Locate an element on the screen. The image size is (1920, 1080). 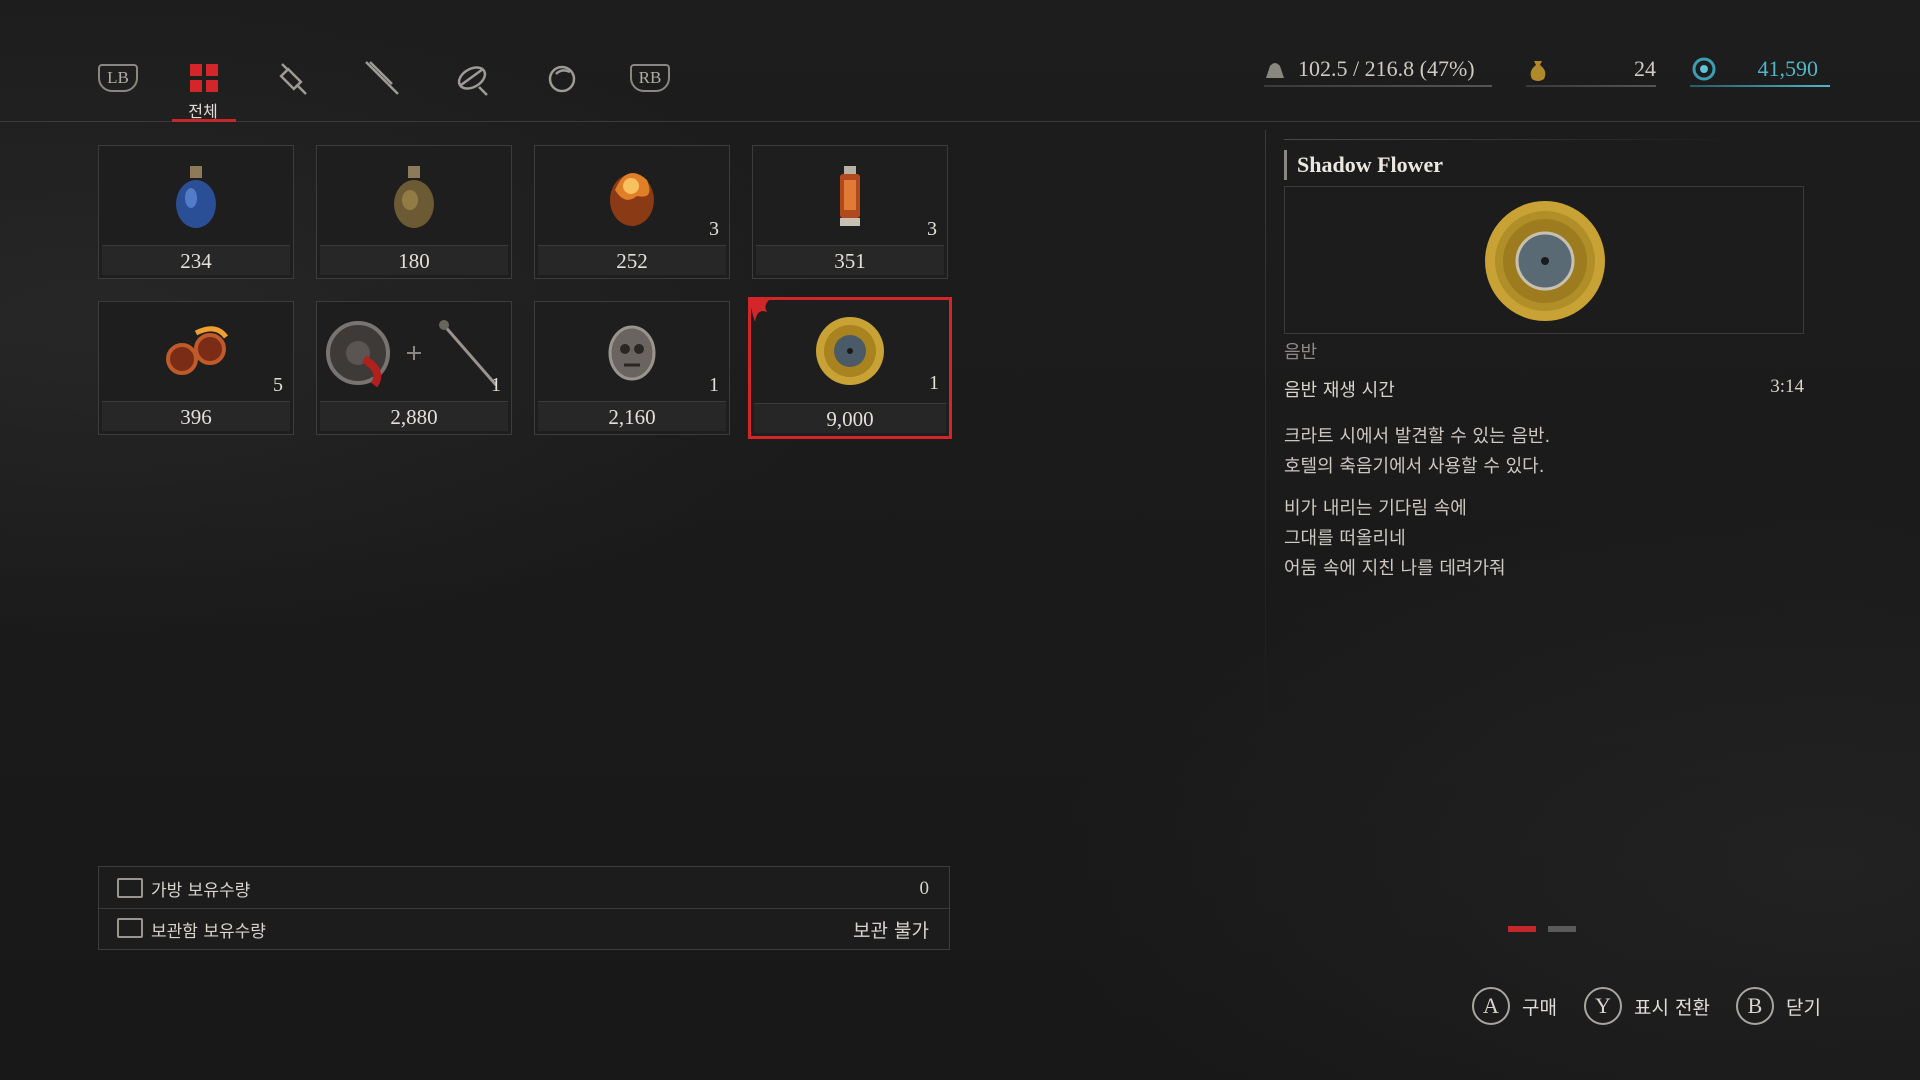
materials-icon is located at coordinates (472, 81).